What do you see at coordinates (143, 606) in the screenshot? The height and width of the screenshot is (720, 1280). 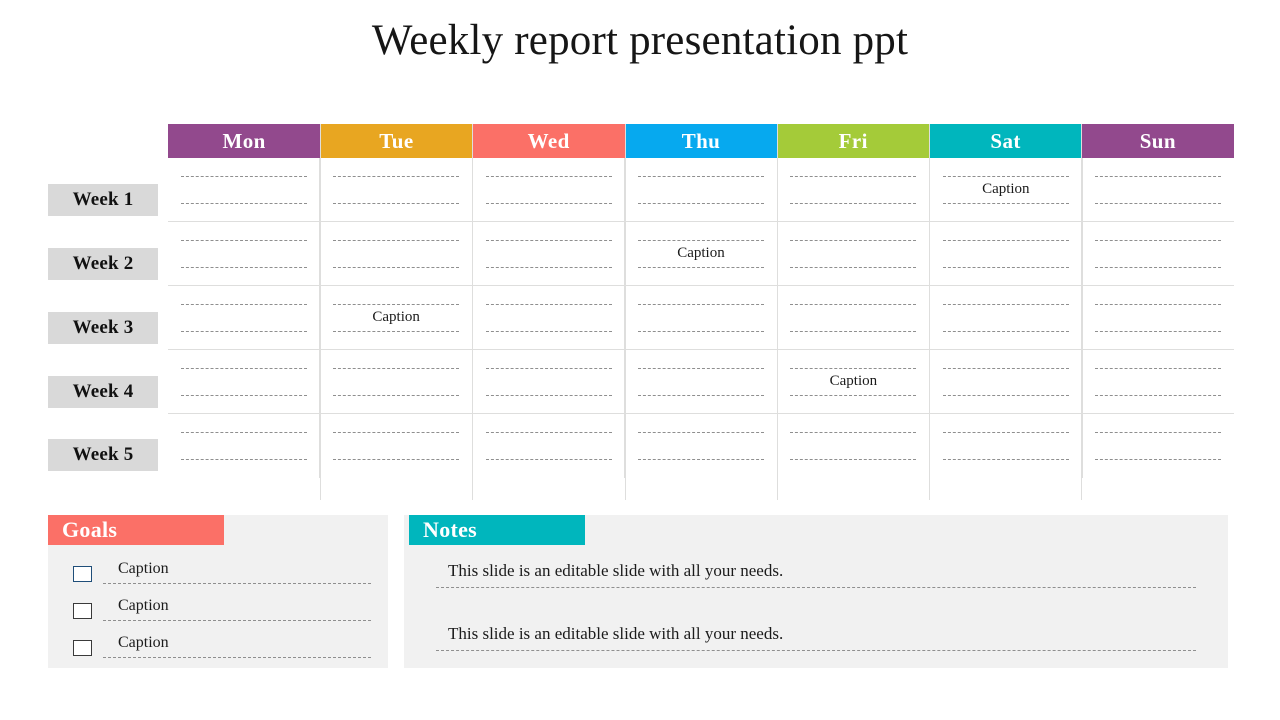 I see `goal-label-2: Caption` at bounding box center [143, 606].